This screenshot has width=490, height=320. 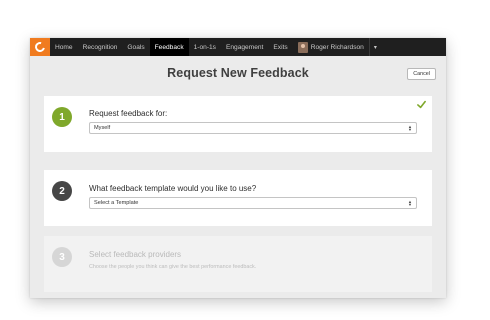 I want to click on user-name: Roger Richardson, so click(x=337, y=47).